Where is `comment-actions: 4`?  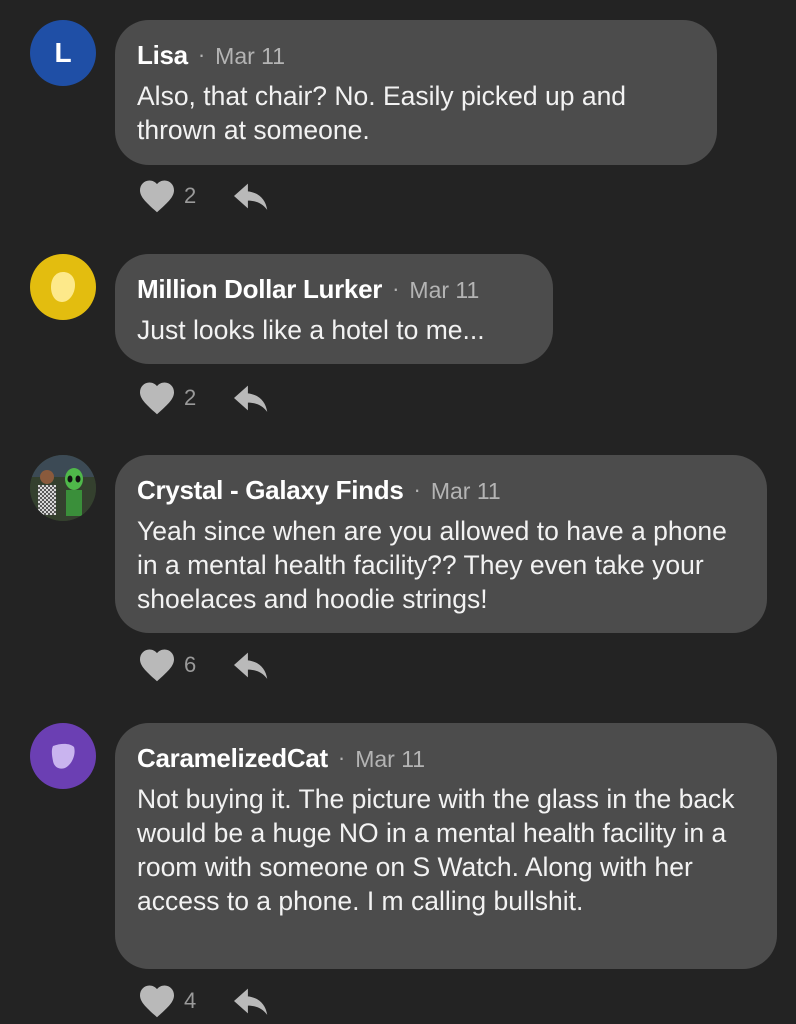
comment-actions: 4 is located at coordinates (204, 1001).